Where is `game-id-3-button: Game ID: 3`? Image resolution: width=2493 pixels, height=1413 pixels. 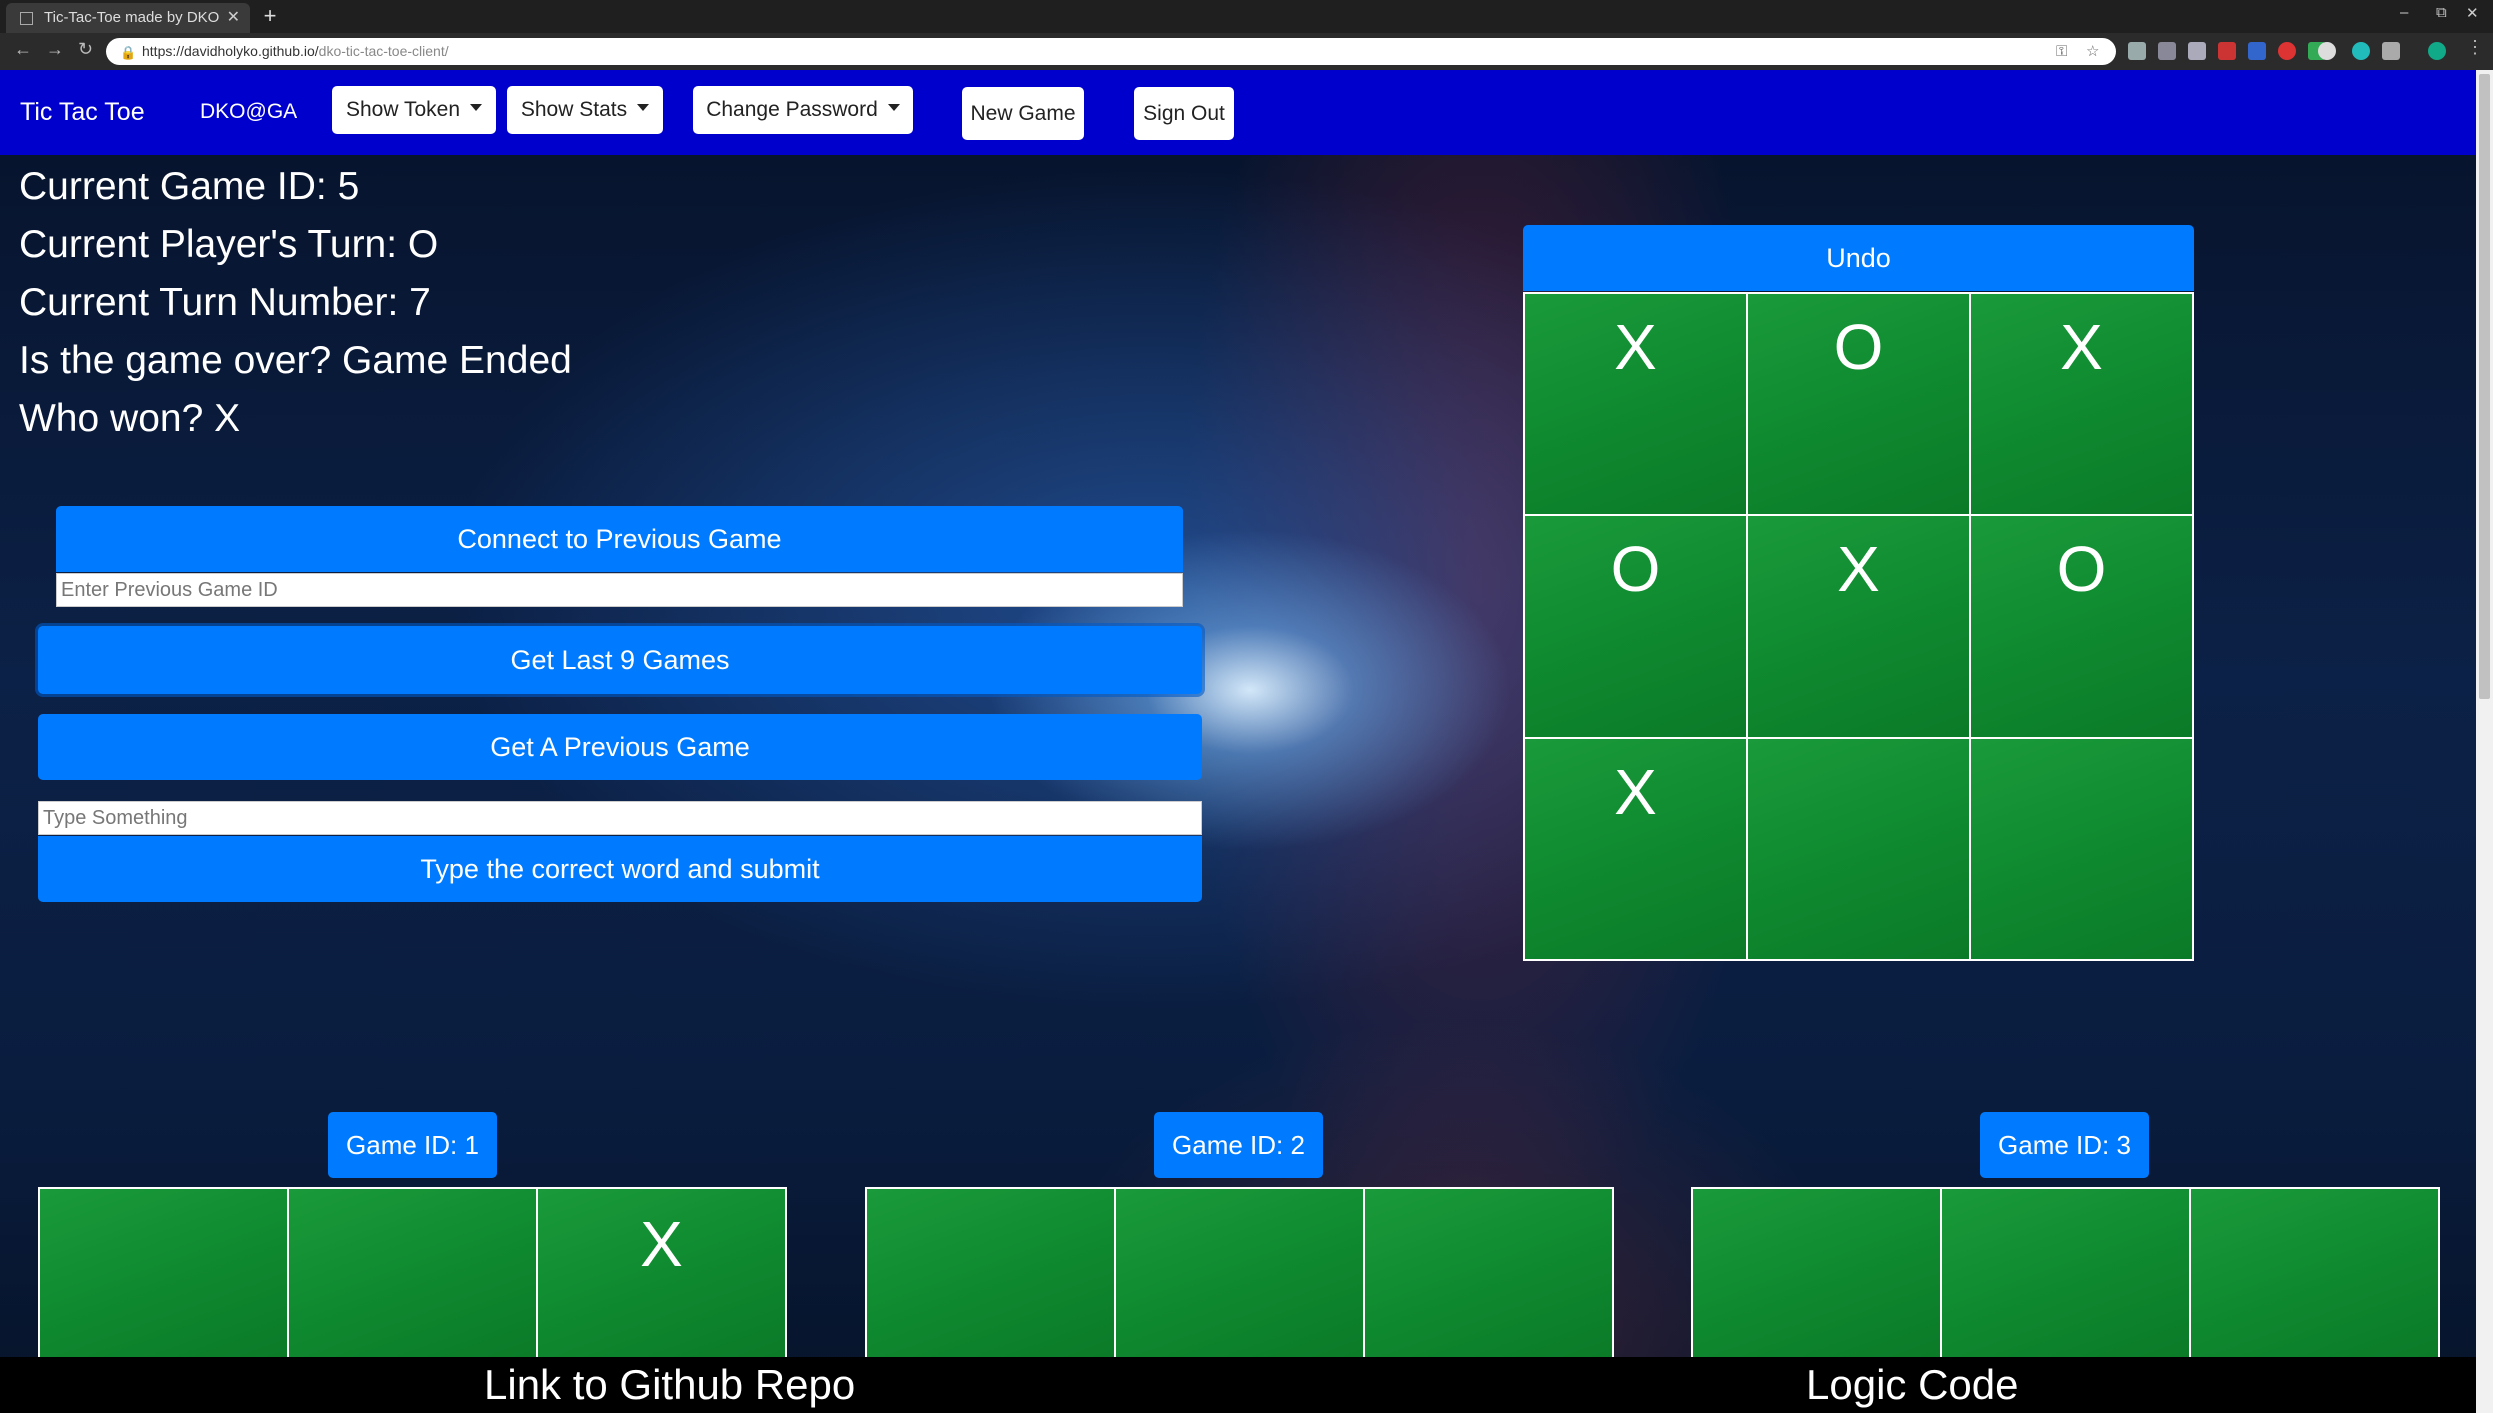 game-id-3-button: Game ID: 3 is located at coordinates (2064, 1145).